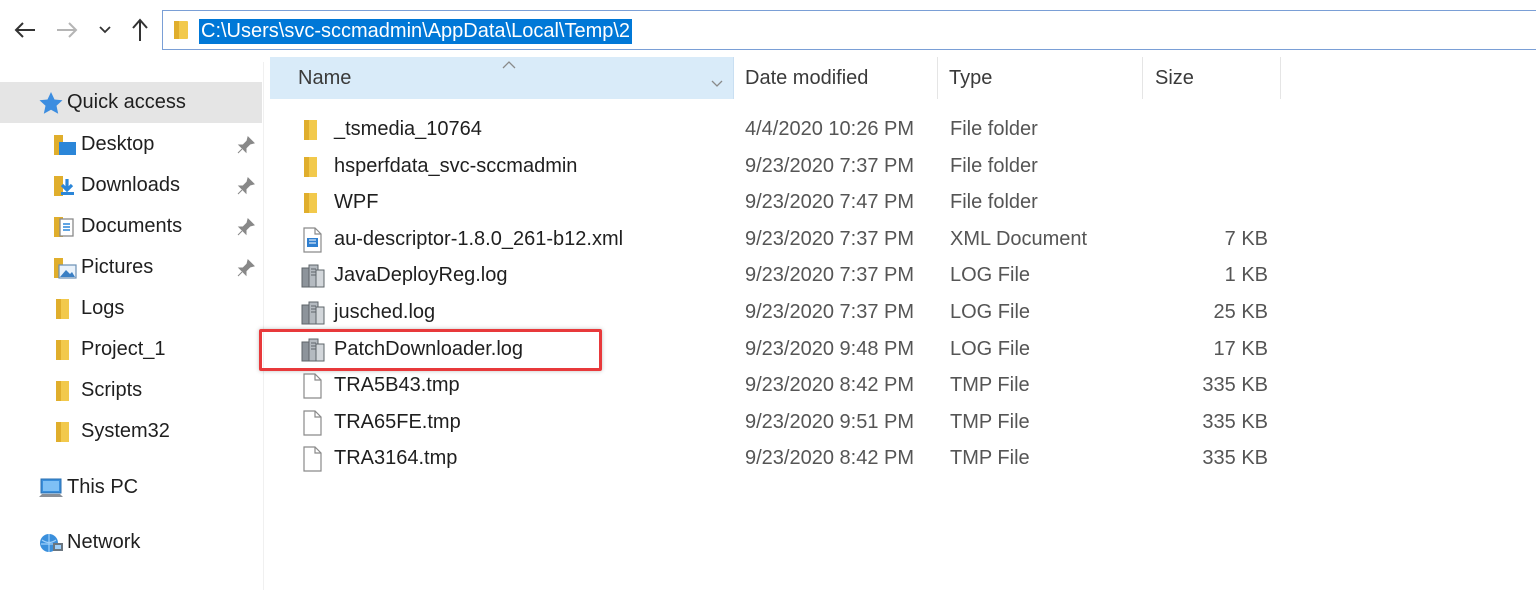  I want to click on file-name: WPF, so click(356, 202).